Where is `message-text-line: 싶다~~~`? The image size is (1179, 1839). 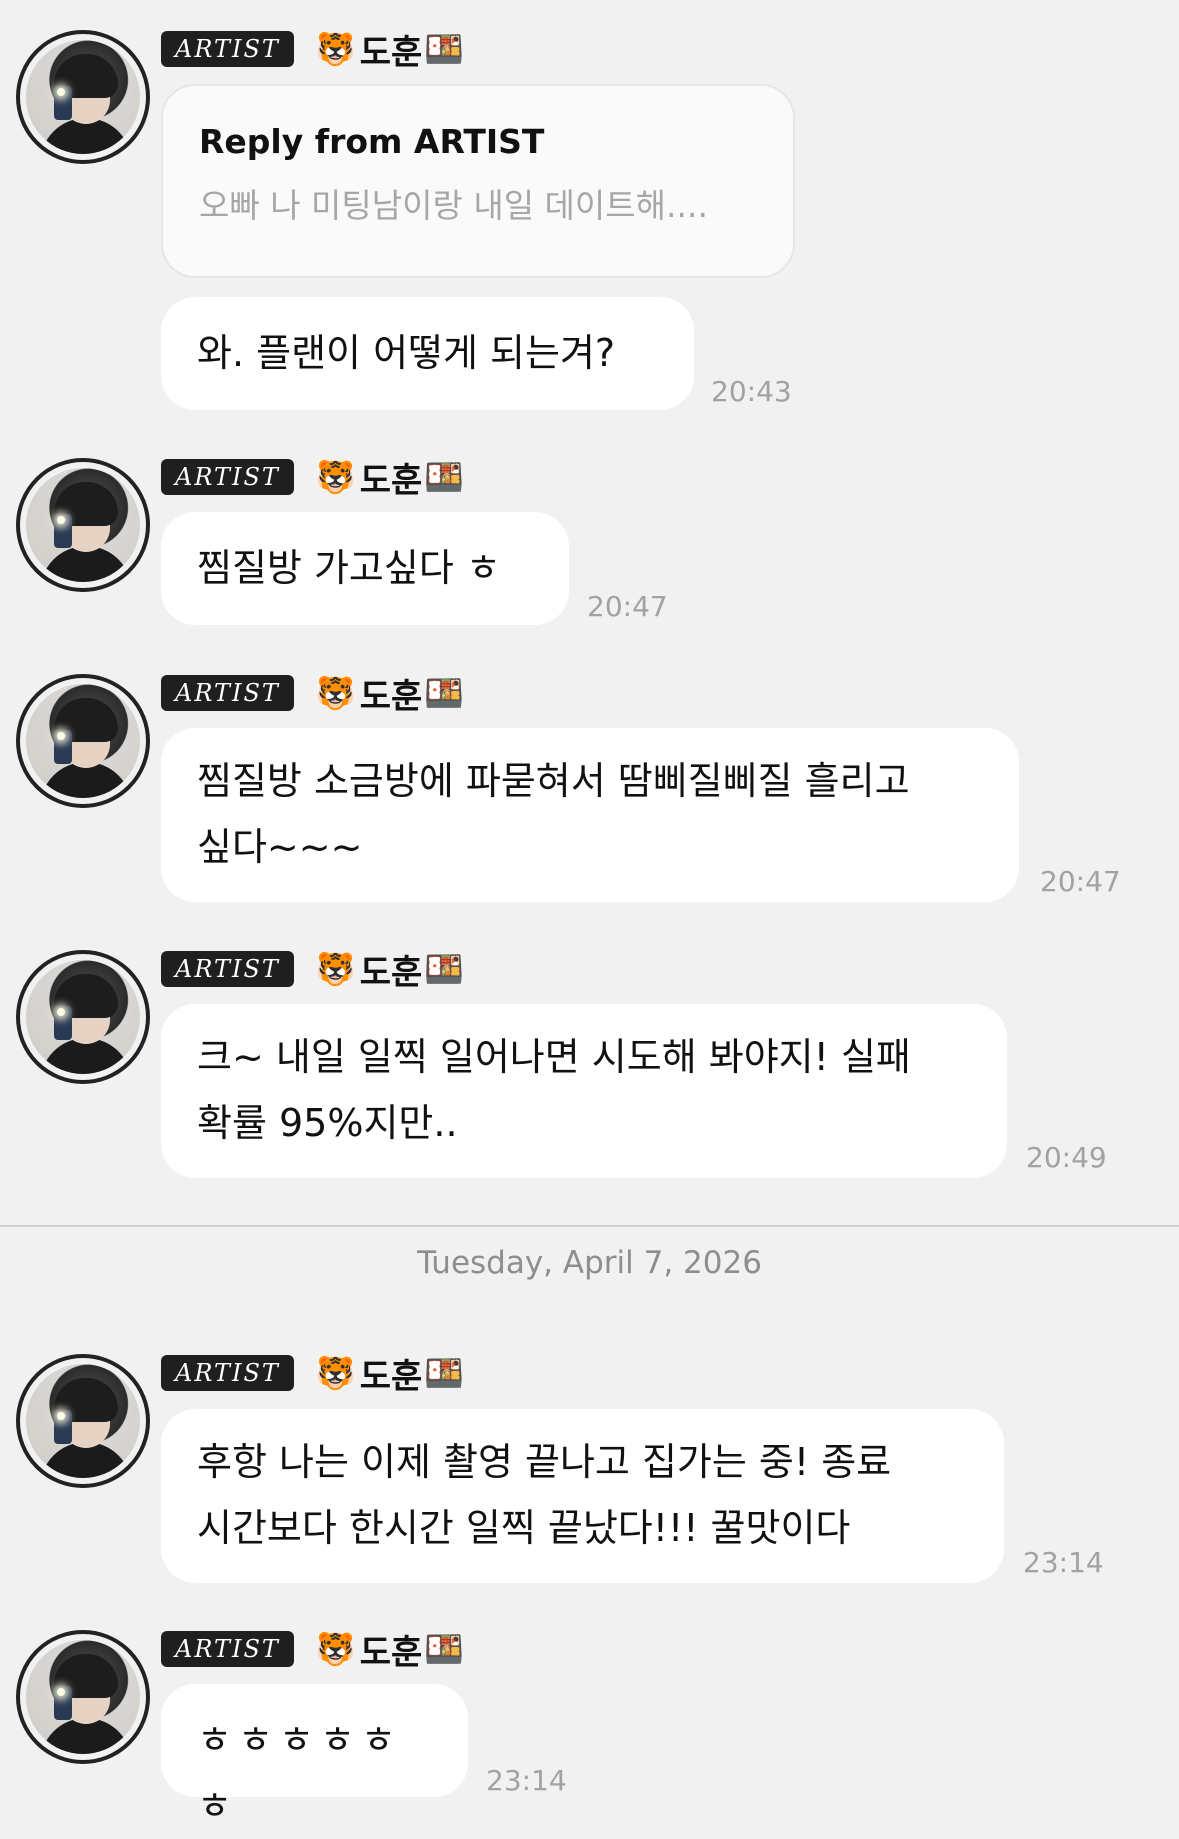 message-text-line: 싶다~~~ is located at coordinates (280, 847).